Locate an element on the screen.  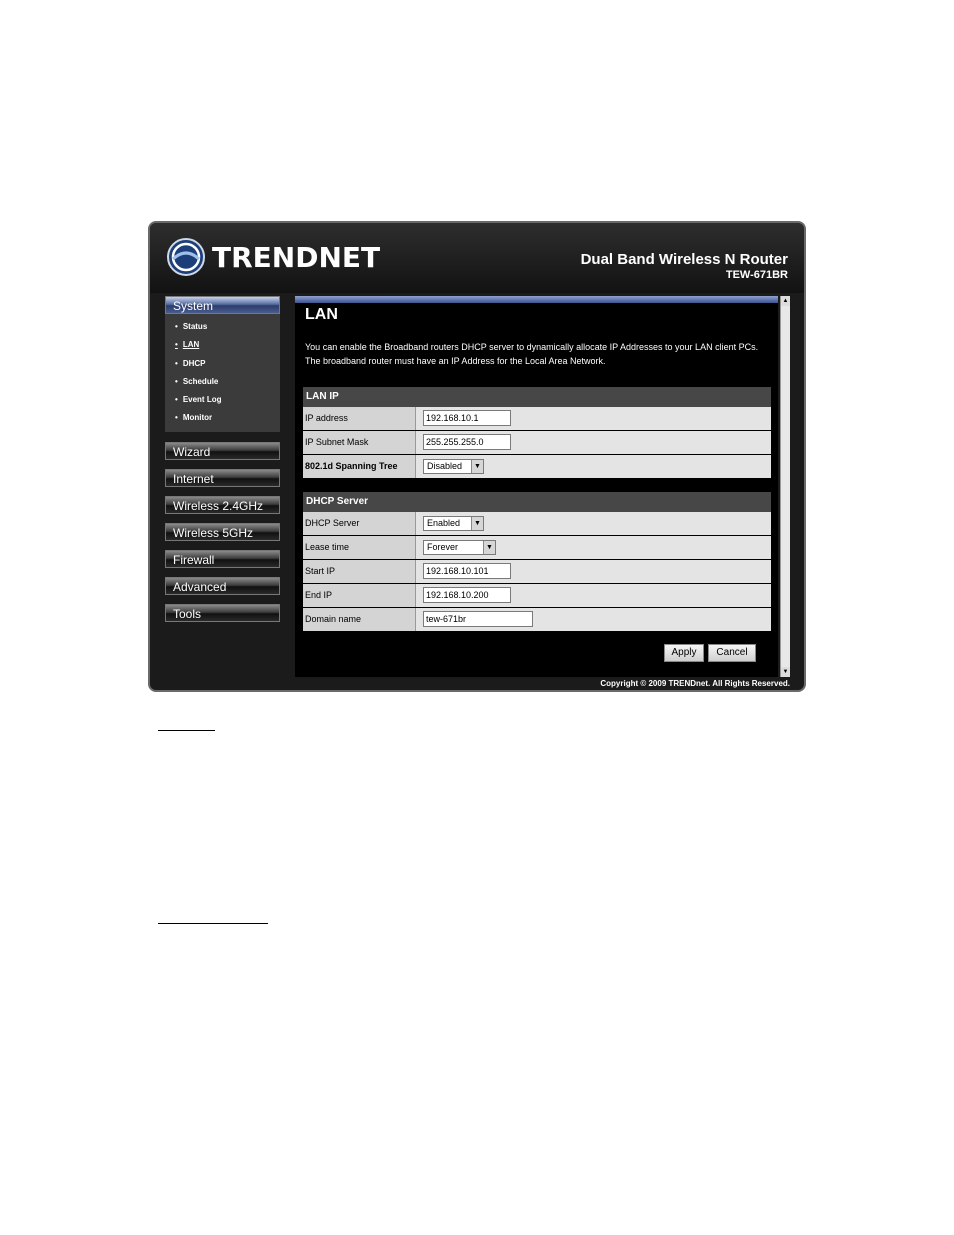
row-start-ip: Start IP 192.168.10.101 is located at coordinates (537, 572).